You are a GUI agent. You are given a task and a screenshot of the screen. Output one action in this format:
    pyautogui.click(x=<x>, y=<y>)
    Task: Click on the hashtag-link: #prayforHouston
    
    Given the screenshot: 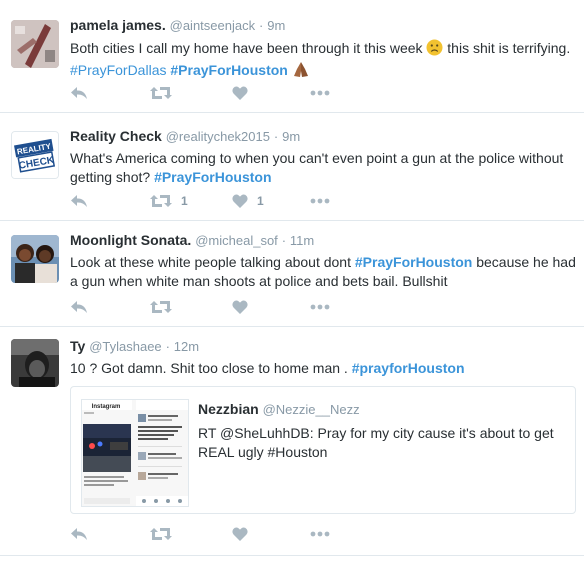 What is the action you would take?
    pyautogui.click(x=408, y=368)
    